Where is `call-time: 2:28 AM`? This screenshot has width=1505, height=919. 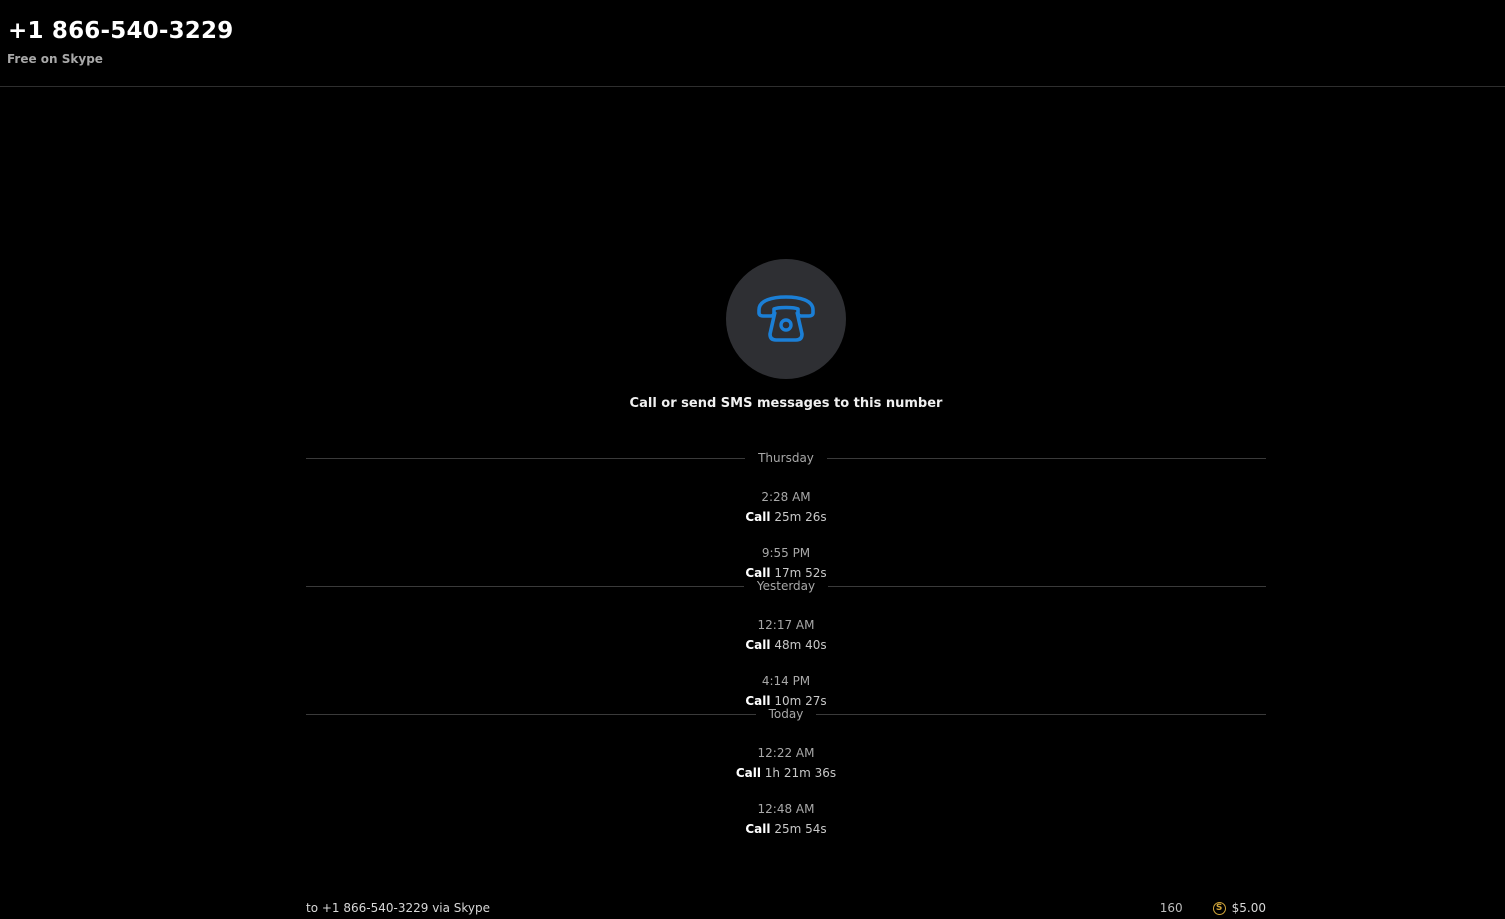 call-time: 2:28 AM is located at coordinates (786, 497).